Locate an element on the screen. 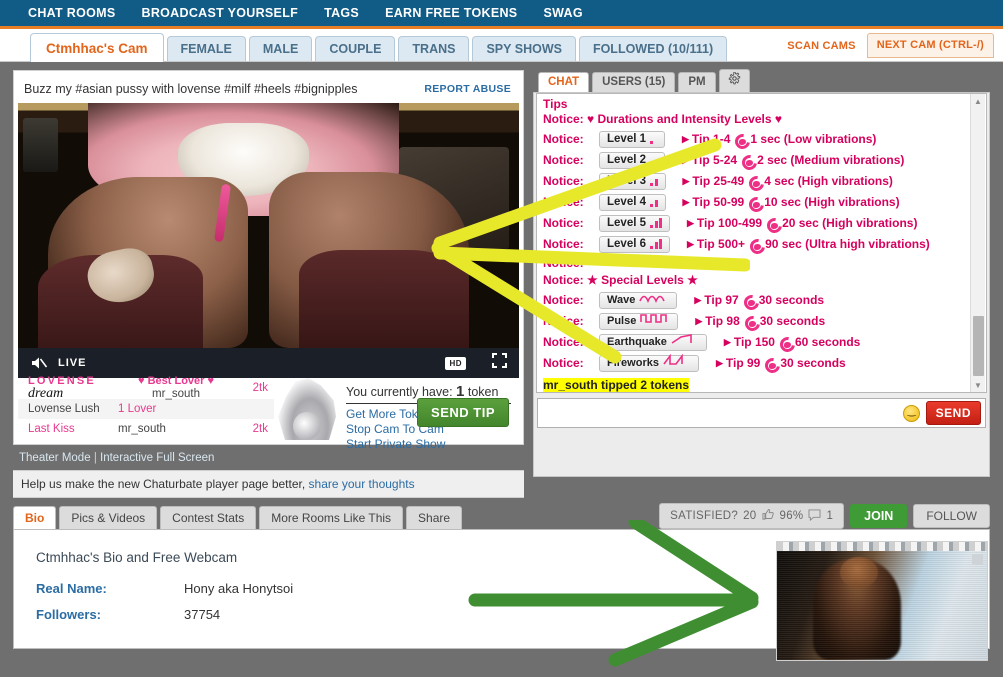  nav-item-swag: SWAG is located at coordinates (562, 13).